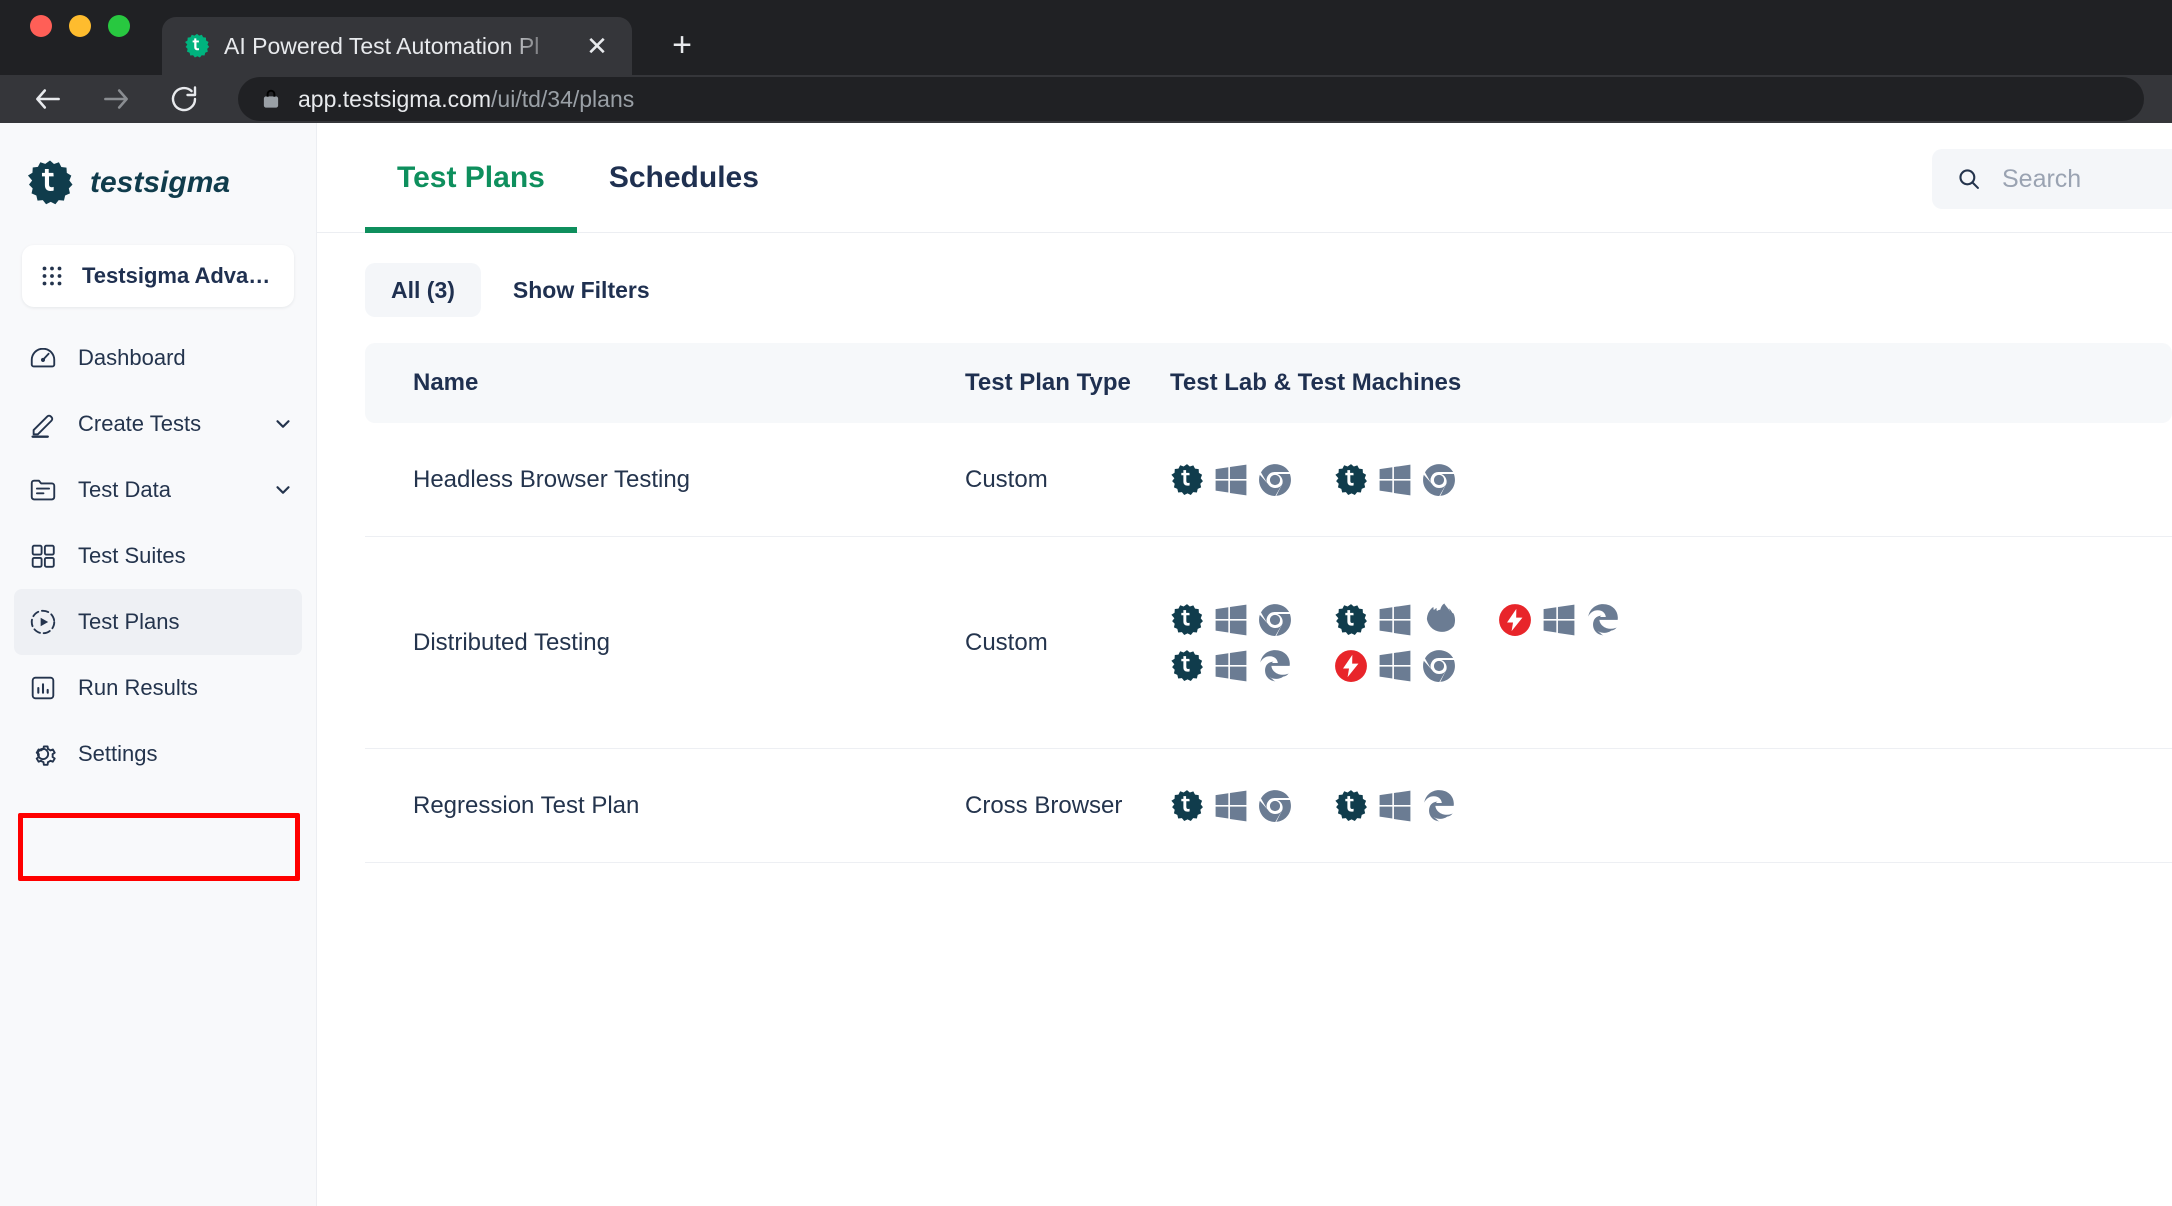  I want to click on bar-chart-icon, so click(43, 688).